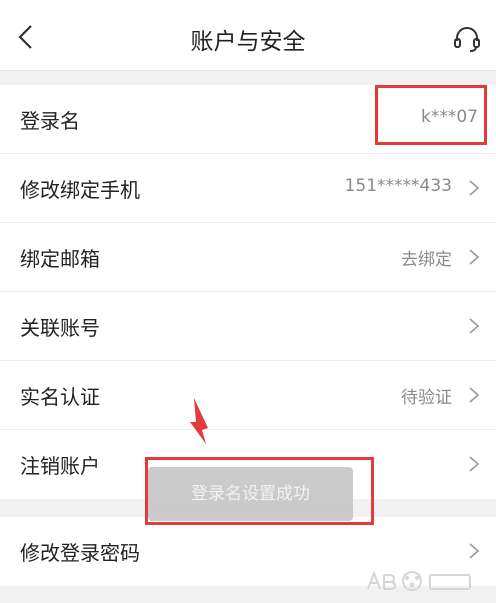 This screenshot has width=496, height=603. What do you see at coordinates (426, 398) in the screenshot?
I see `verification-status-value: 待验证` at bounding box center [426, 398].